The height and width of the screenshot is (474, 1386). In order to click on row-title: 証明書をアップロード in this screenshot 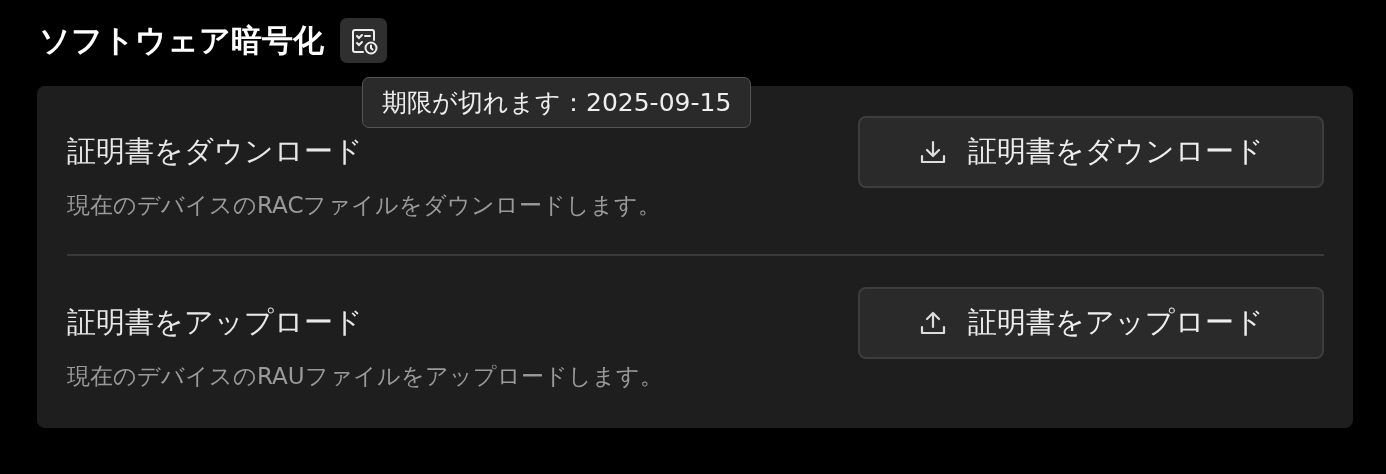, I will do `click(215, 322)`.